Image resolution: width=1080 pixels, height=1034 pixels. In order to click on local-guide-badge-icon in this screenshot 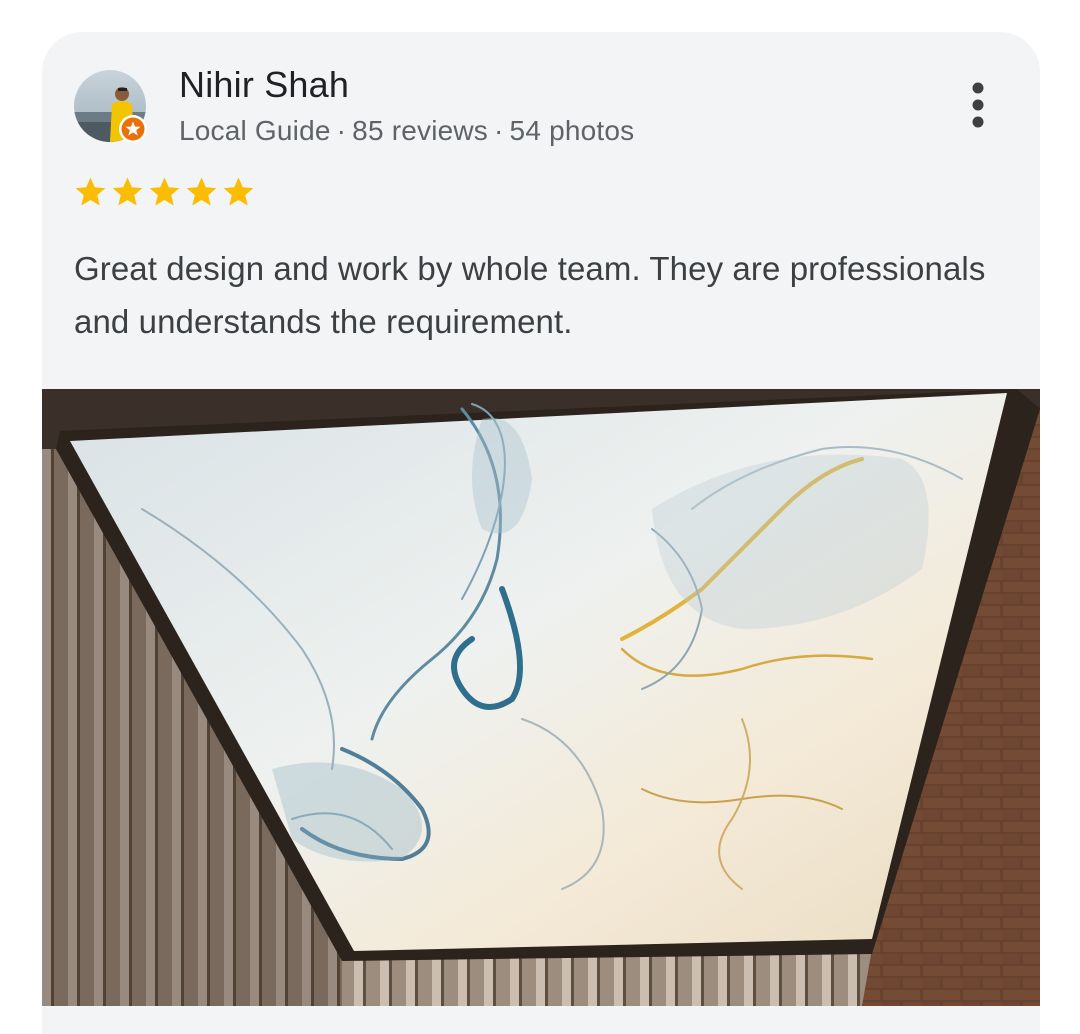, I will do `click(133, 129)`.